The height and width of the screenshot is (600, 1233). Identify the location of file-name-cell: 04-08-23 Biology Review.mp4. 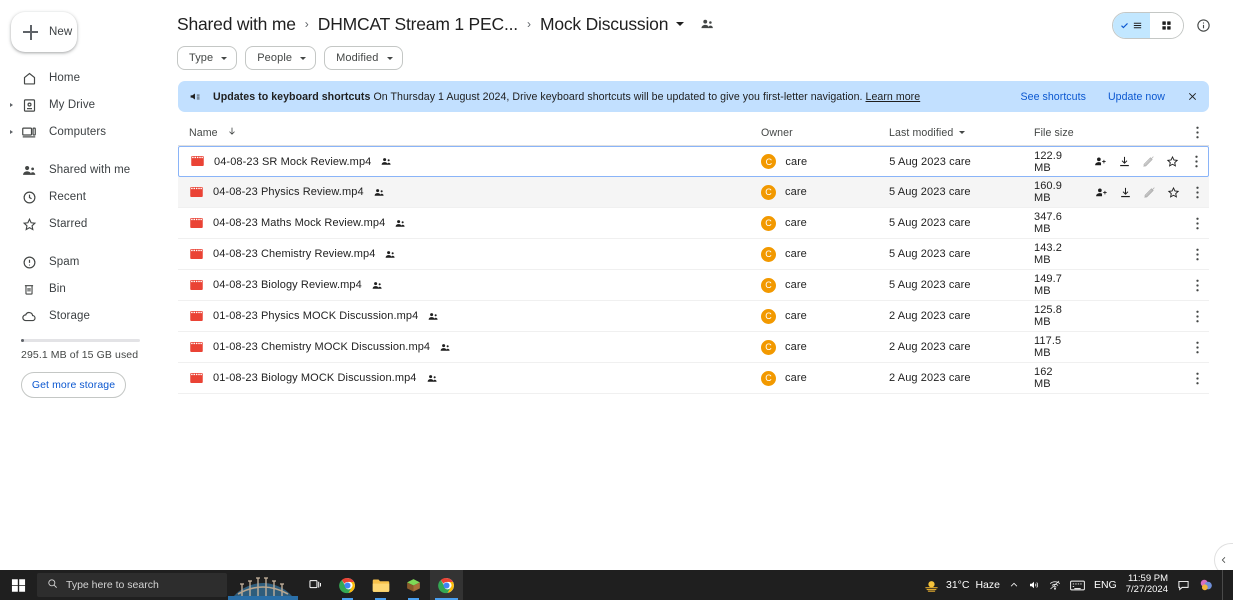
(469, 285).